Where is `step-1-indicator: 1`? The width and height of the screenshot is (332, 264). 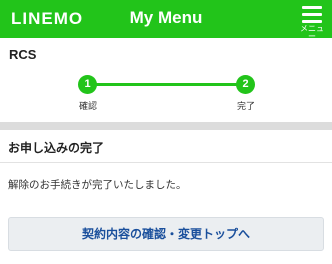 step-1-indicator: 1 is located at coordinates (87, 84).